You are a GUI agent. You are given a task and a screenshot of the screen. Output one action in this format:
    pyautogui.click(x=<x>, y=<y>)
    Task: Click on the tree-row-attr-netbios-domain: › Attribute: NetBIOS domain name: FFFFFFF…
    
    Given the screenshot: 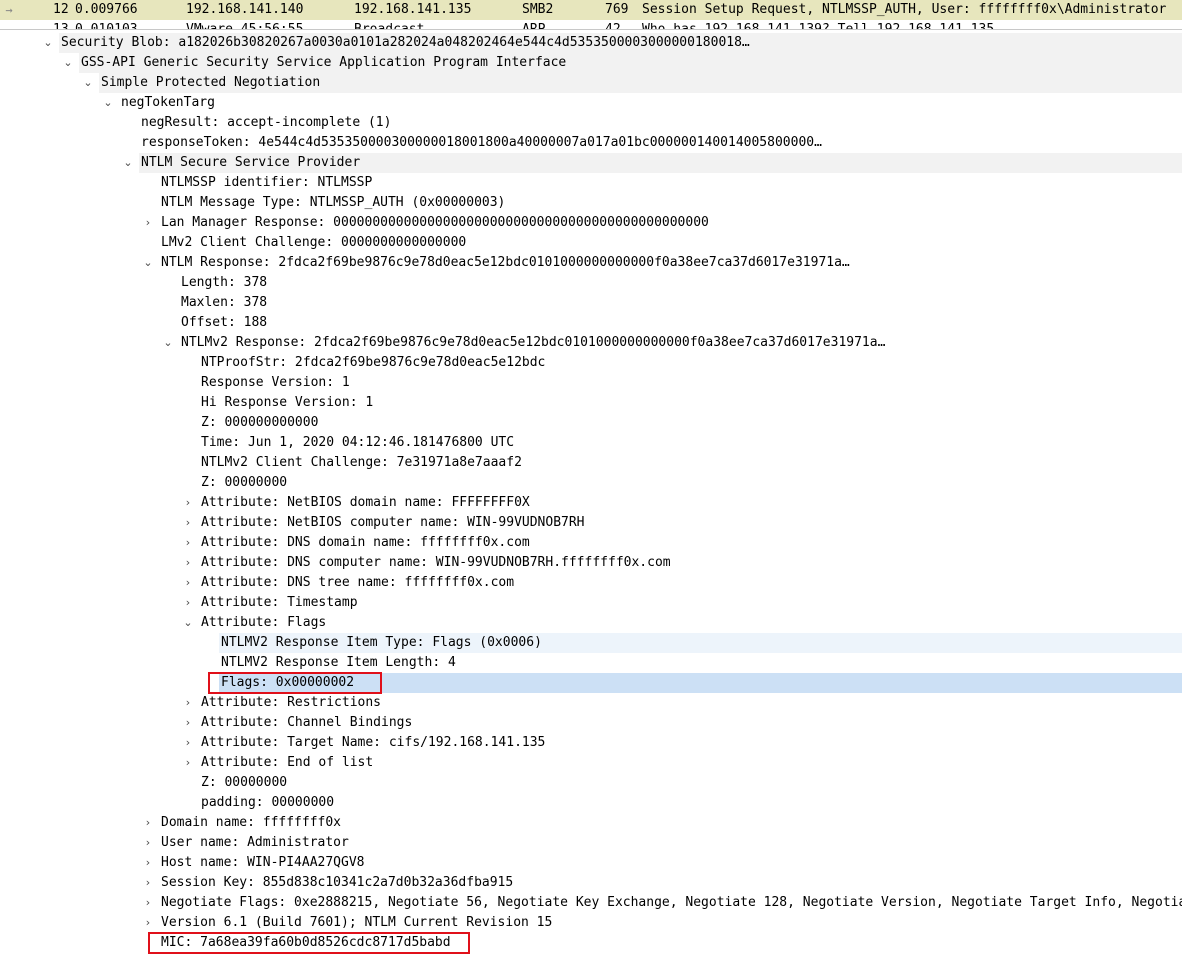 What is the action you would take?
    pyautogui.click(x=591, y=503)
    